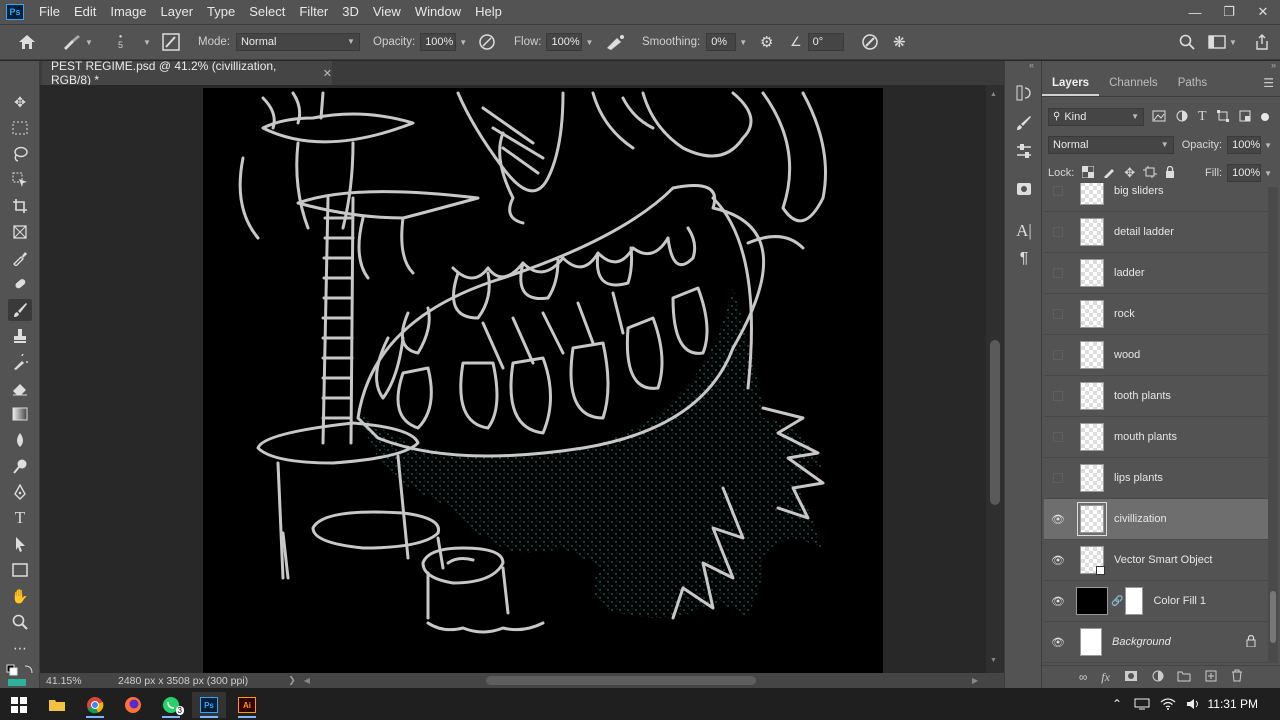 The image size is (1280, 720). I want to click on whatsapp-icon: 3, so click(171, 705).